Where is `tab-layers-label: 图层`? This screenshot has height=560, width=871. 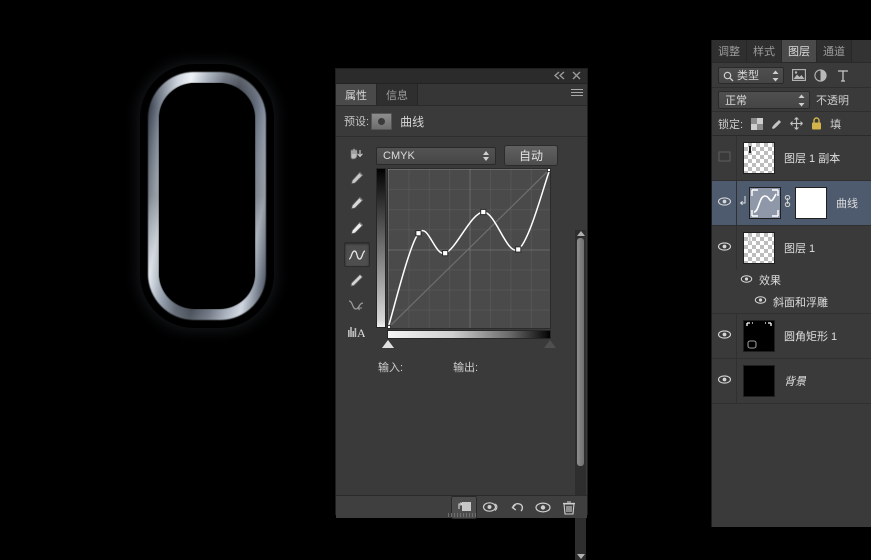 tab-layers-label: 图层 is located at coordinates (799, 52).